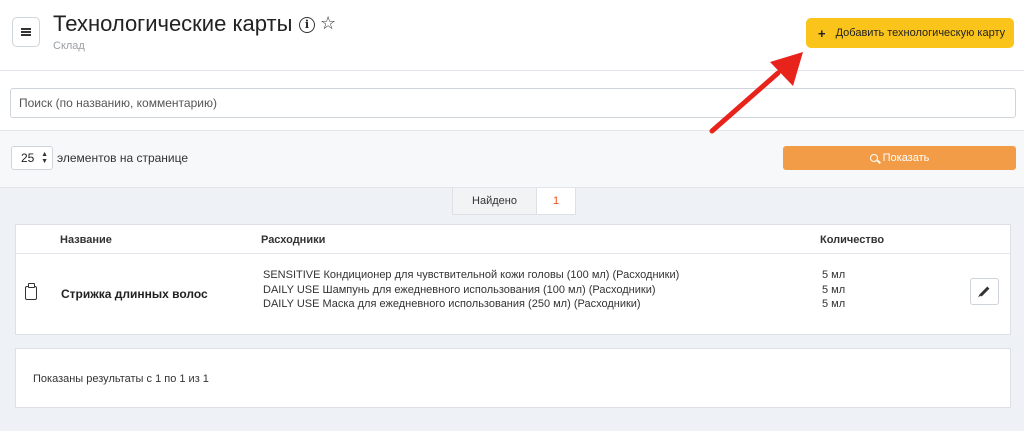  What do you see at coordinates (745, 102) in the screenshot?
I see `annotation-arrow-shaft` at bounding box center [745, 102].